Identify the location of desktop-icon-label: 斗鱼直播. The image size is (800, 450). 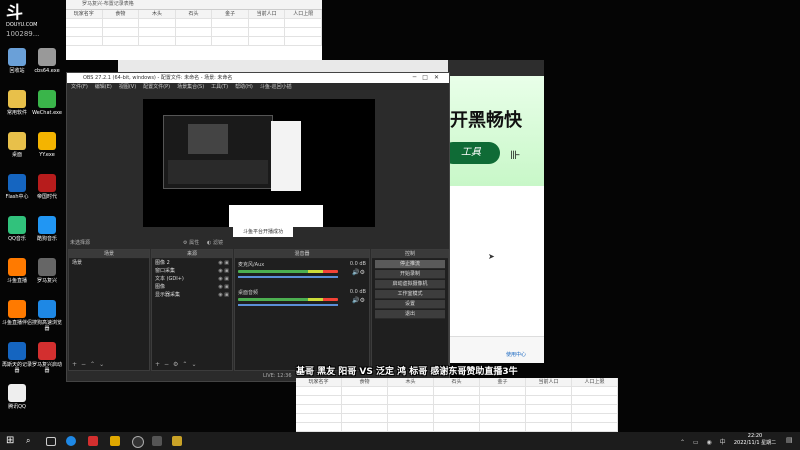
(16, 281).